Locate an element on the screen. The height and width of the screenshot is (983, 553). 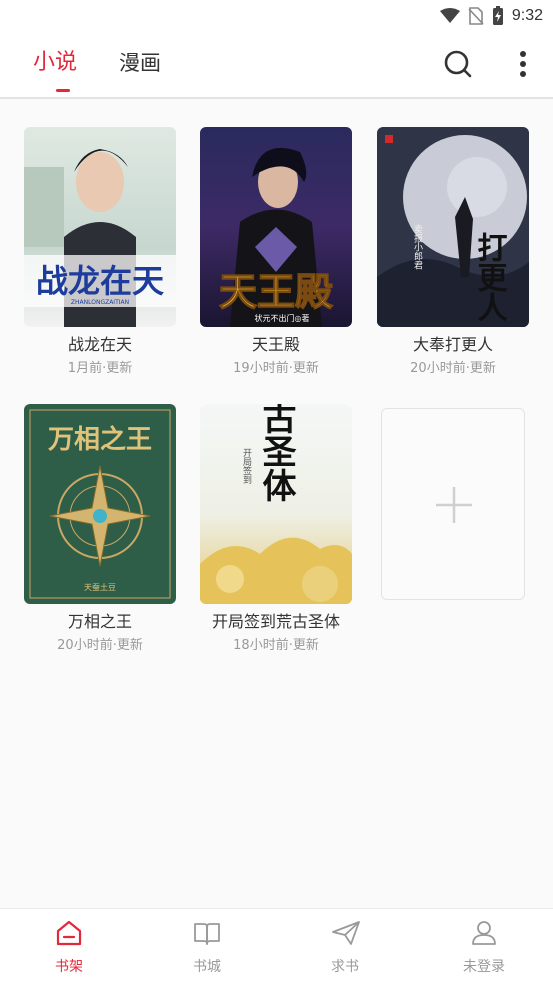
cover-subtitle: 状元不出门◎著 is located at coordinates (282, 318).